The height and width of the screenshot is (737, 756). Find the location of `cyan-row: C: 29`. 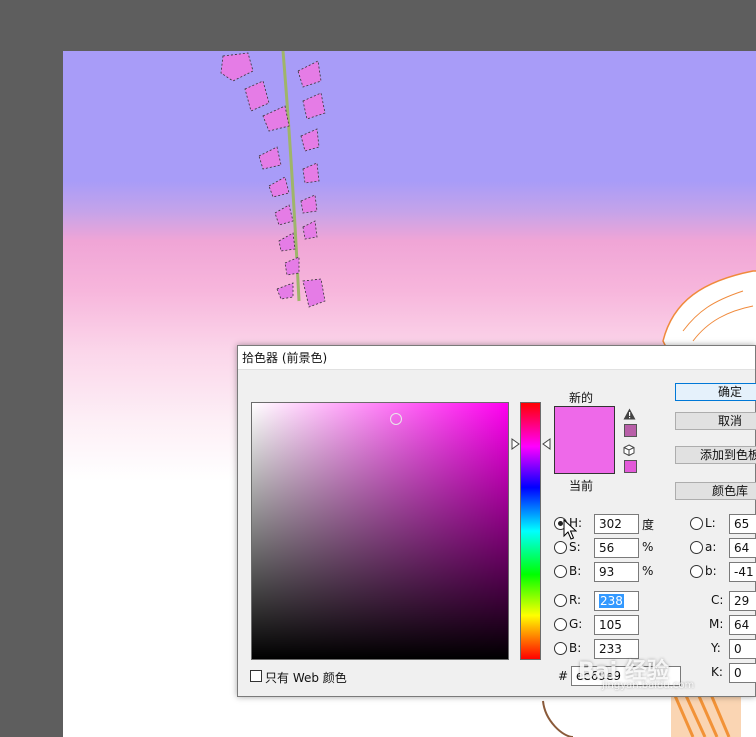

cyan-row: C: 29 is located at coordinates (722, 601).